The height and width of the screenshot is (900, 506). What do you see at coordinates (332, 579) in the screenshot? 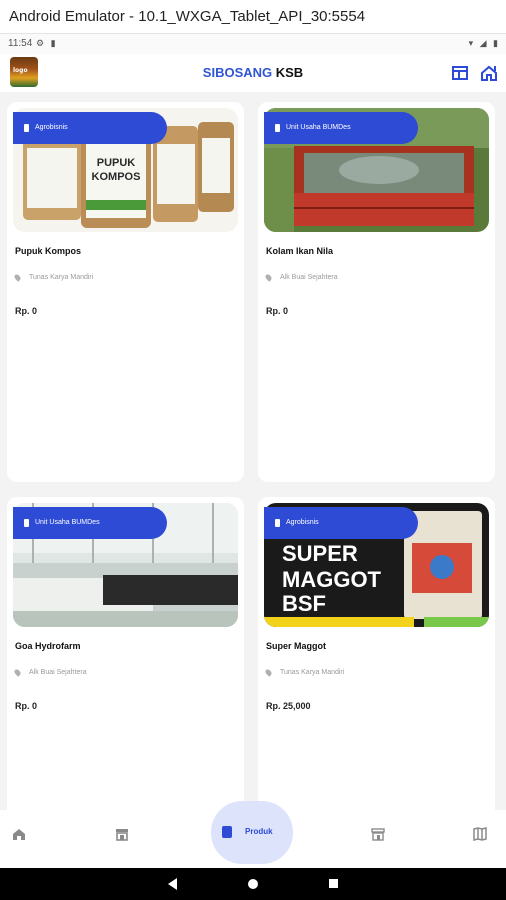
I see `svg-text: MAGGOT` at bounding box center [332, 579].